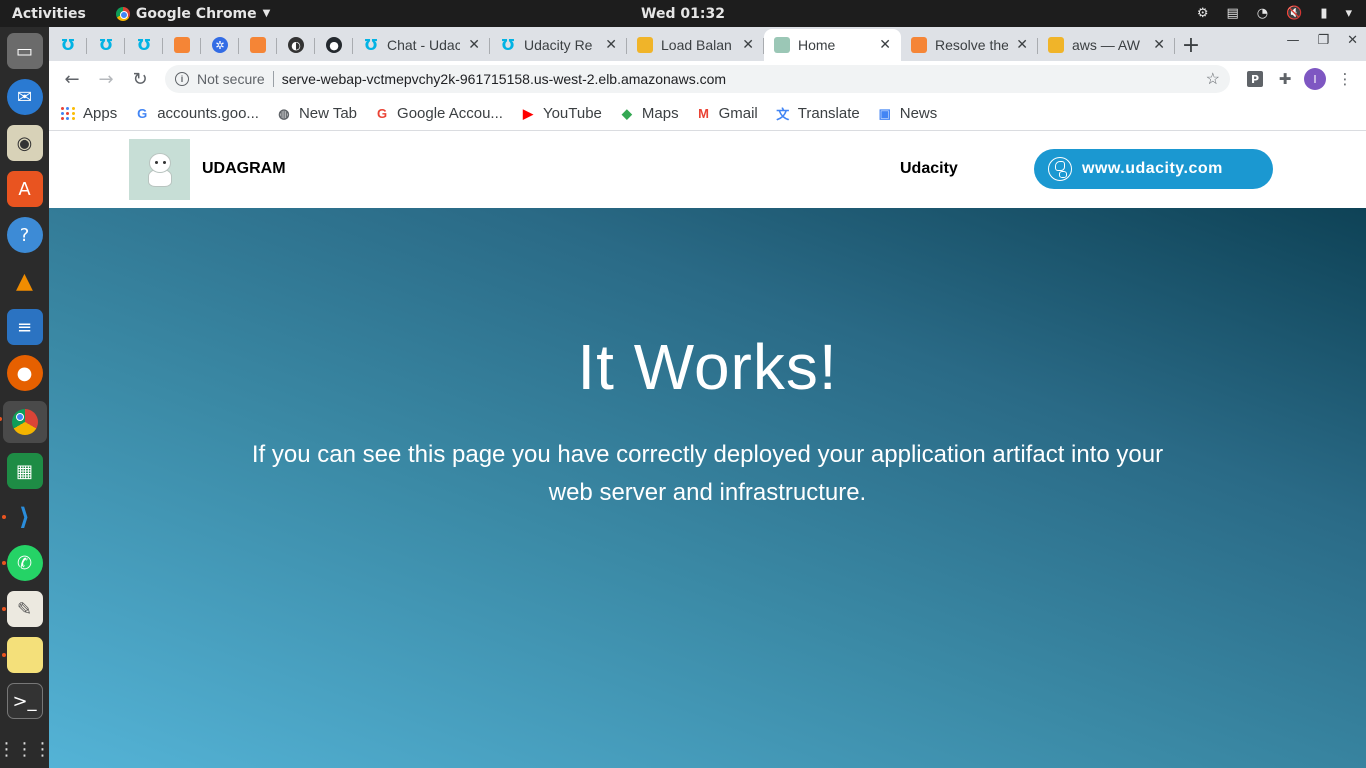  I want to click on show-applications-icon: ⋮⋮⋮, so click(26, 749).